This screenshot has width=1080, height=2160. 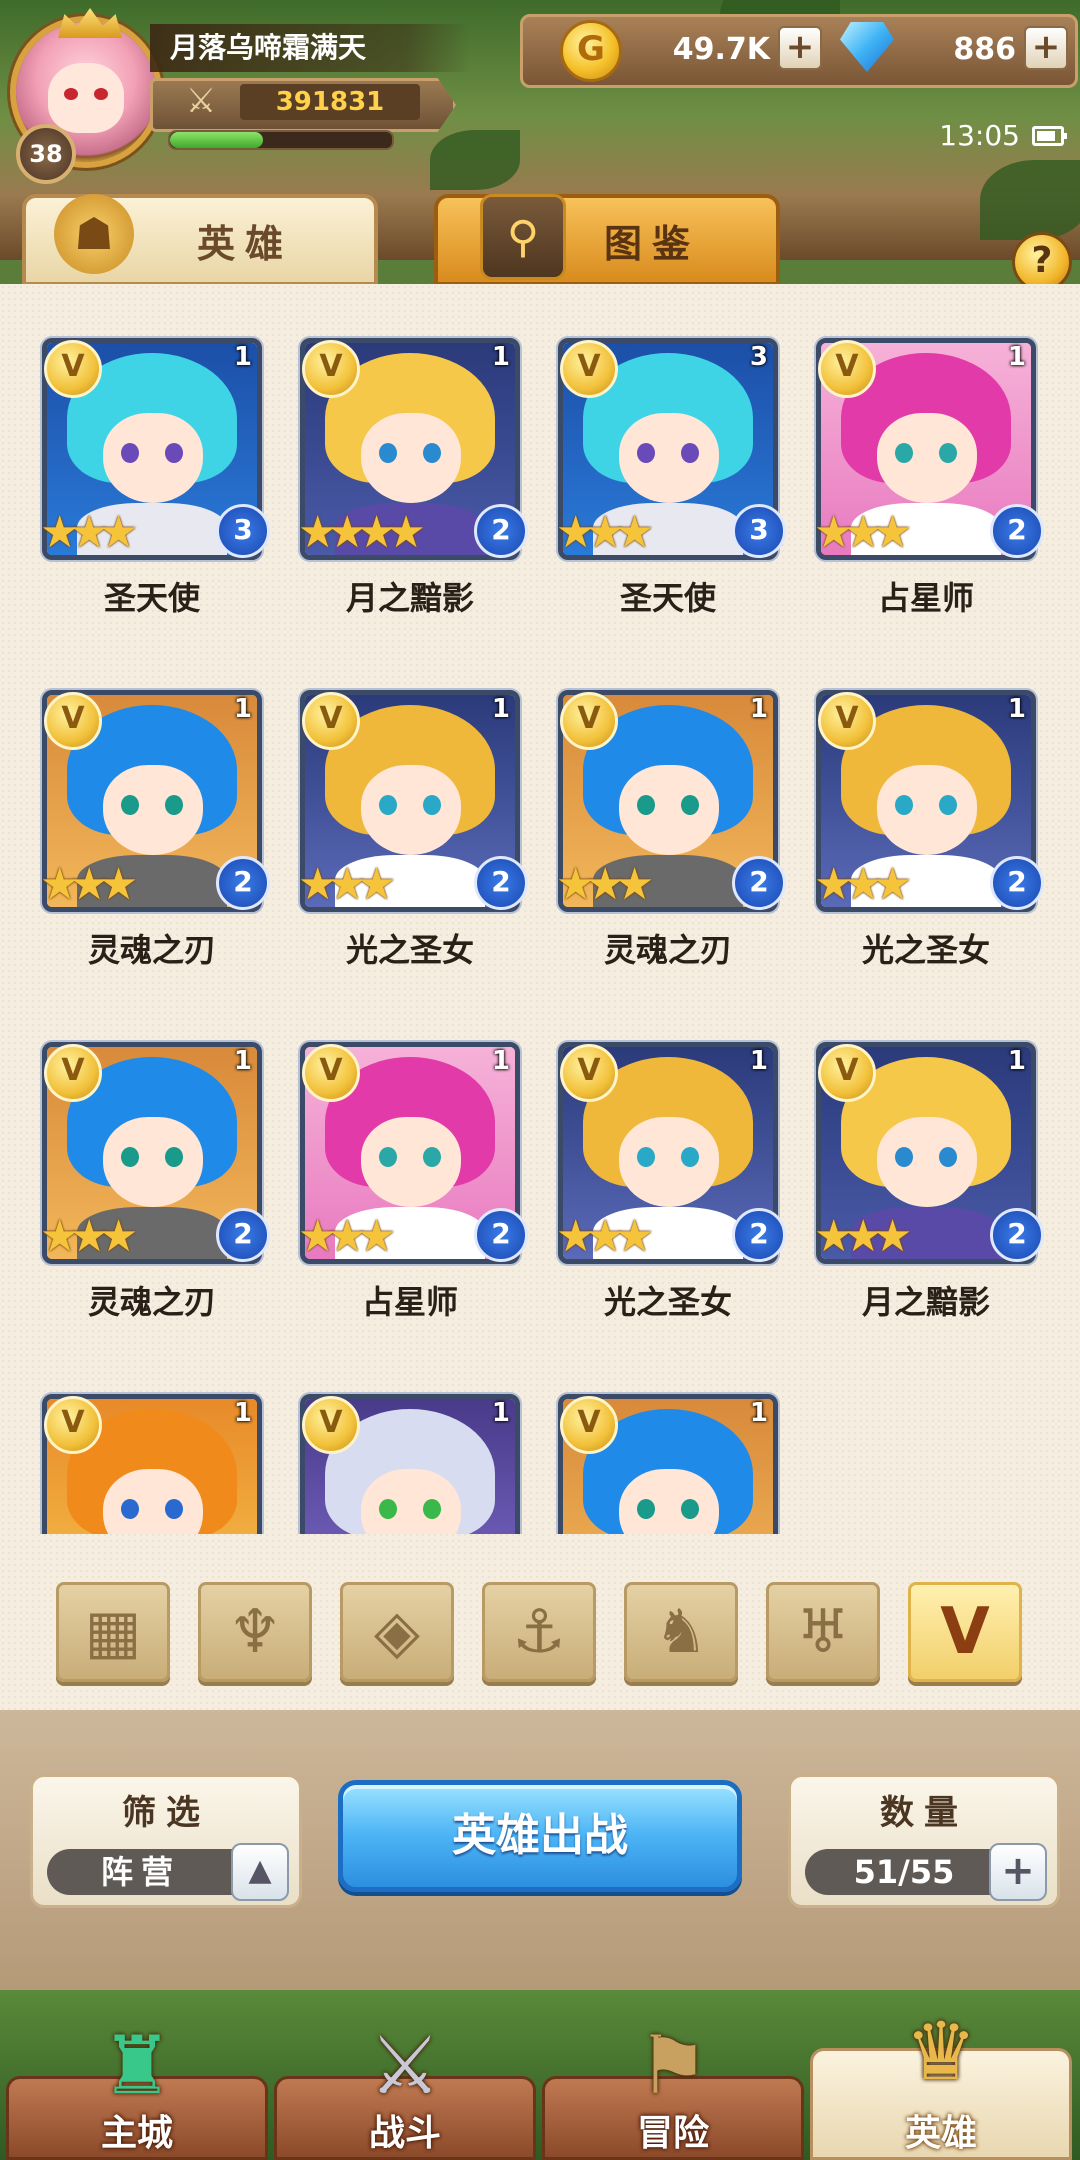 I want to click on gold-coin-icon: G, so click(x=591, y=51).